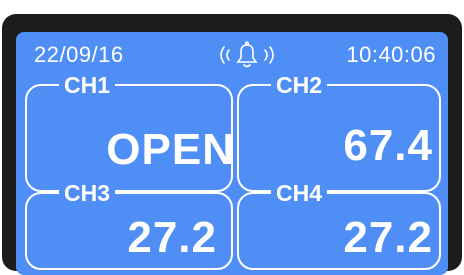  I want to click on date-readout: 22/09/16, so click(79, 54).